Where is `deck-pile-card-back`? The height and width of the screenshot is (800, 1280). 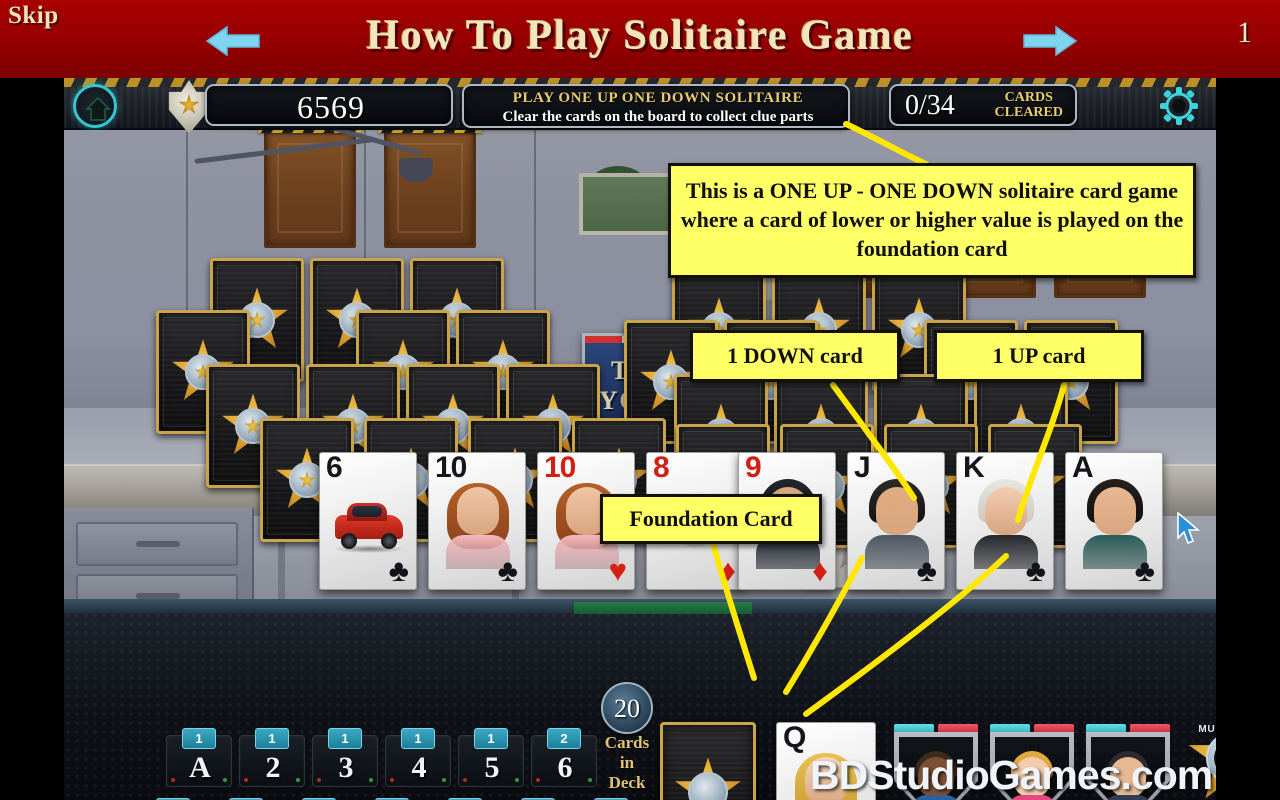
deck-pile-card-back is located at coordinates (708, 761).